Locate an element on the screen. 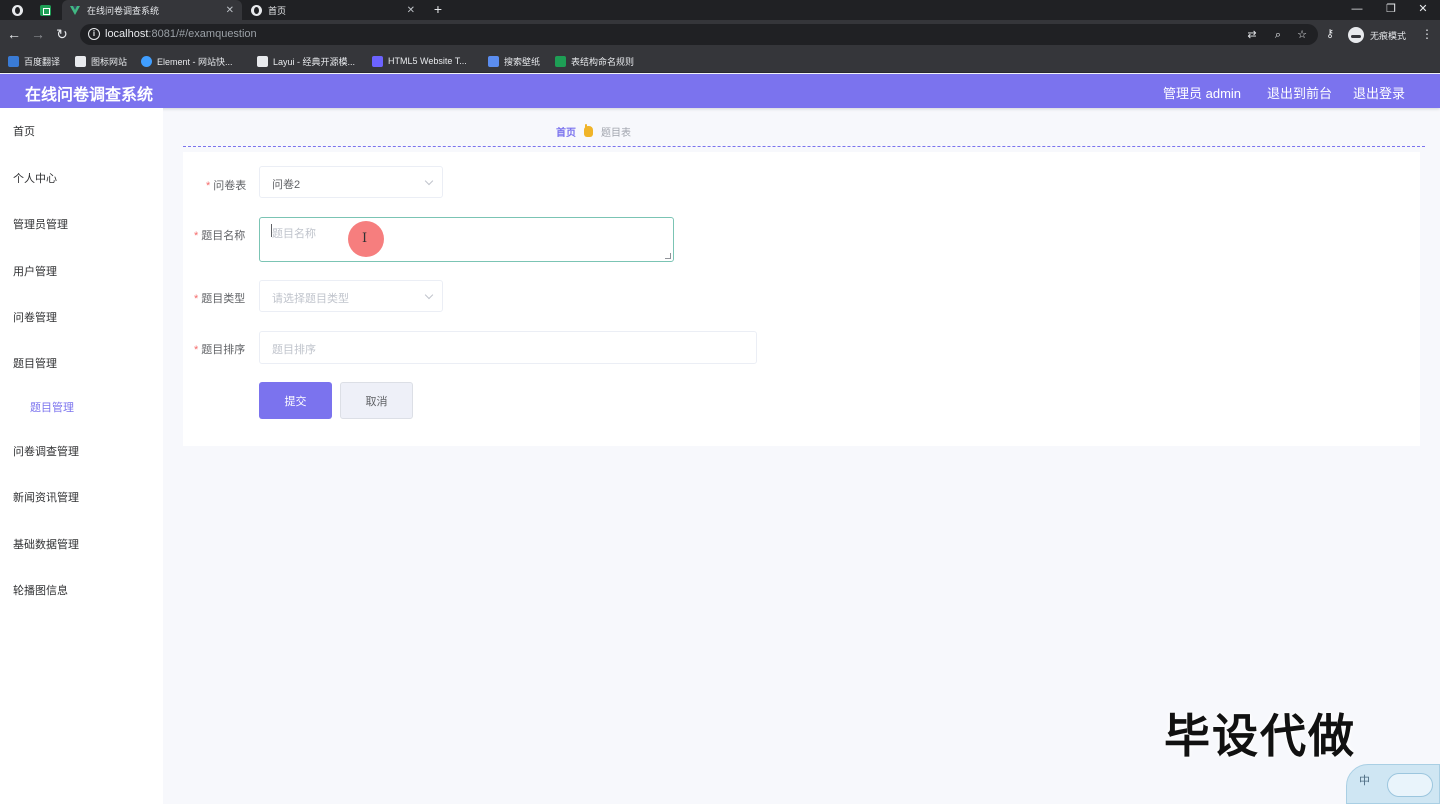  question-order-input: 题目排序 is located at coordinates (508, 347).